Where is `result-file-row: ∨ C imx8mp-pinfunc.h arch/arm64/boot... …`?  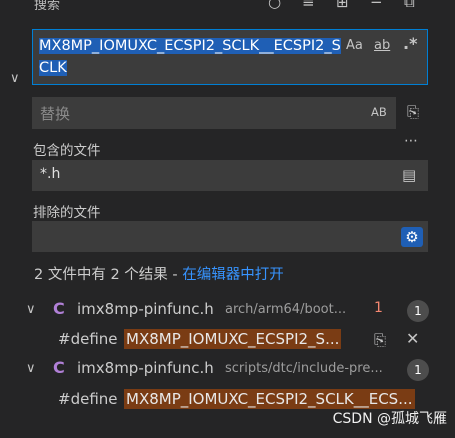 result-file-row: ∨ C imx8mp-pinfunc.h arch/arm64/boot... … is located at coordinates (227, 311).